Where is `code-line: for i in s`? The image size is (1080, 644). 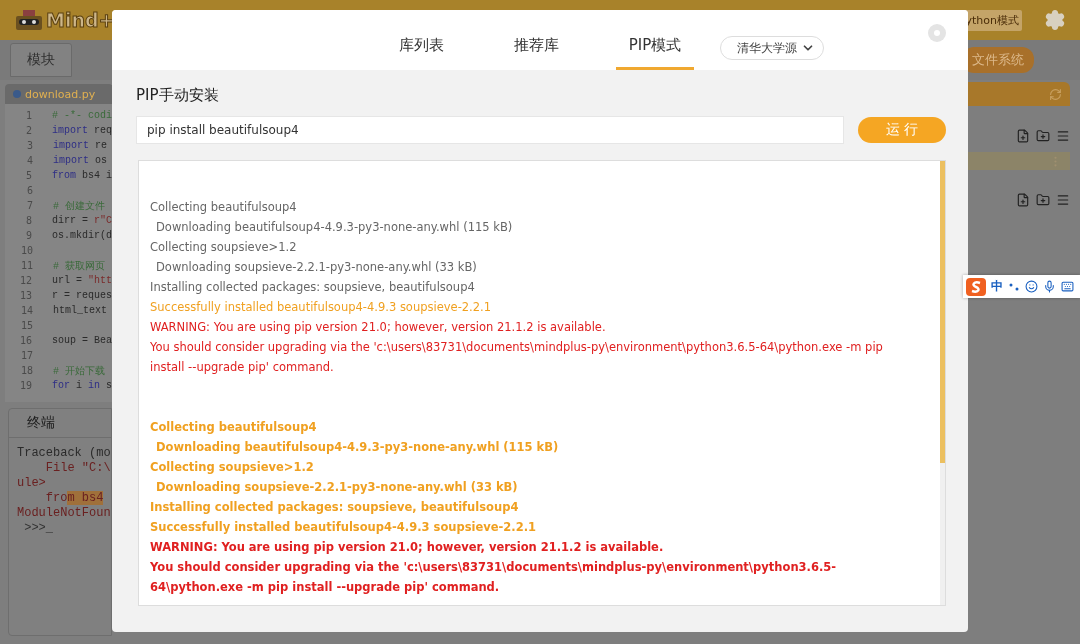 code-line: for i in s is located at coordinates (81, 385).